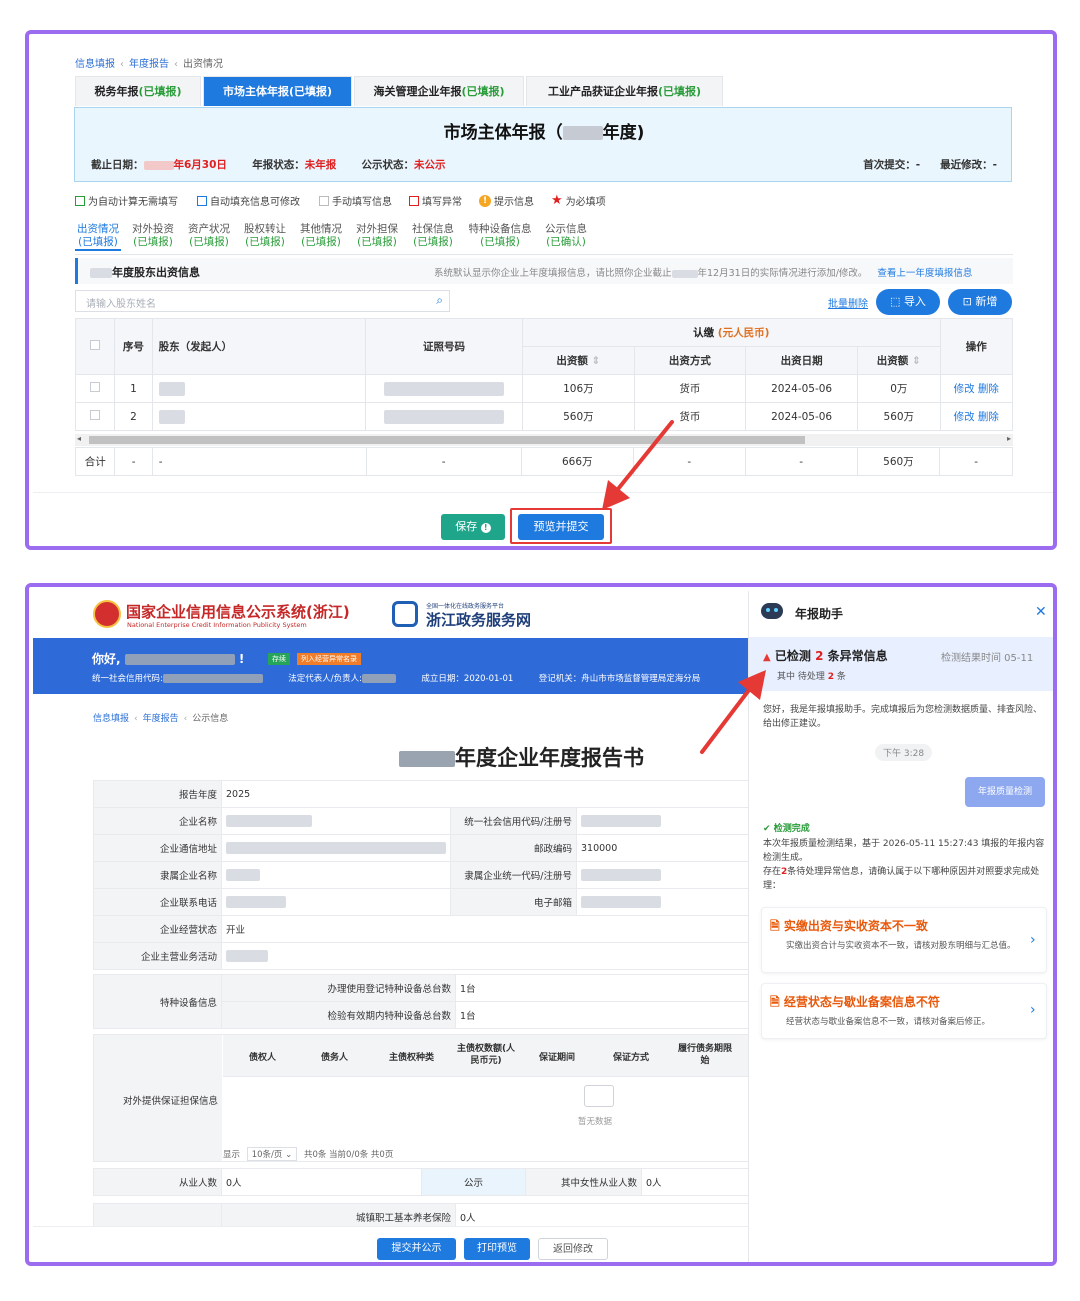 The width and height of the screenshot is (1080, 1301). What do you see at coordinates (98, 237) in the screenshot?
I see `subtab-contribution: 出资情况 (已填报)` at bounding box center [98, 237].